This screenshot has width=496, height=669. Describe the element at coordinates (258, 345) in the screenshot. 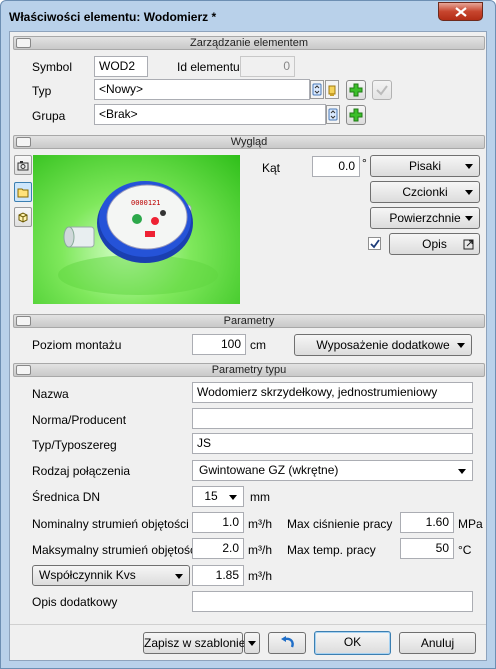

I see `mount-level-unit: cm` at that location.